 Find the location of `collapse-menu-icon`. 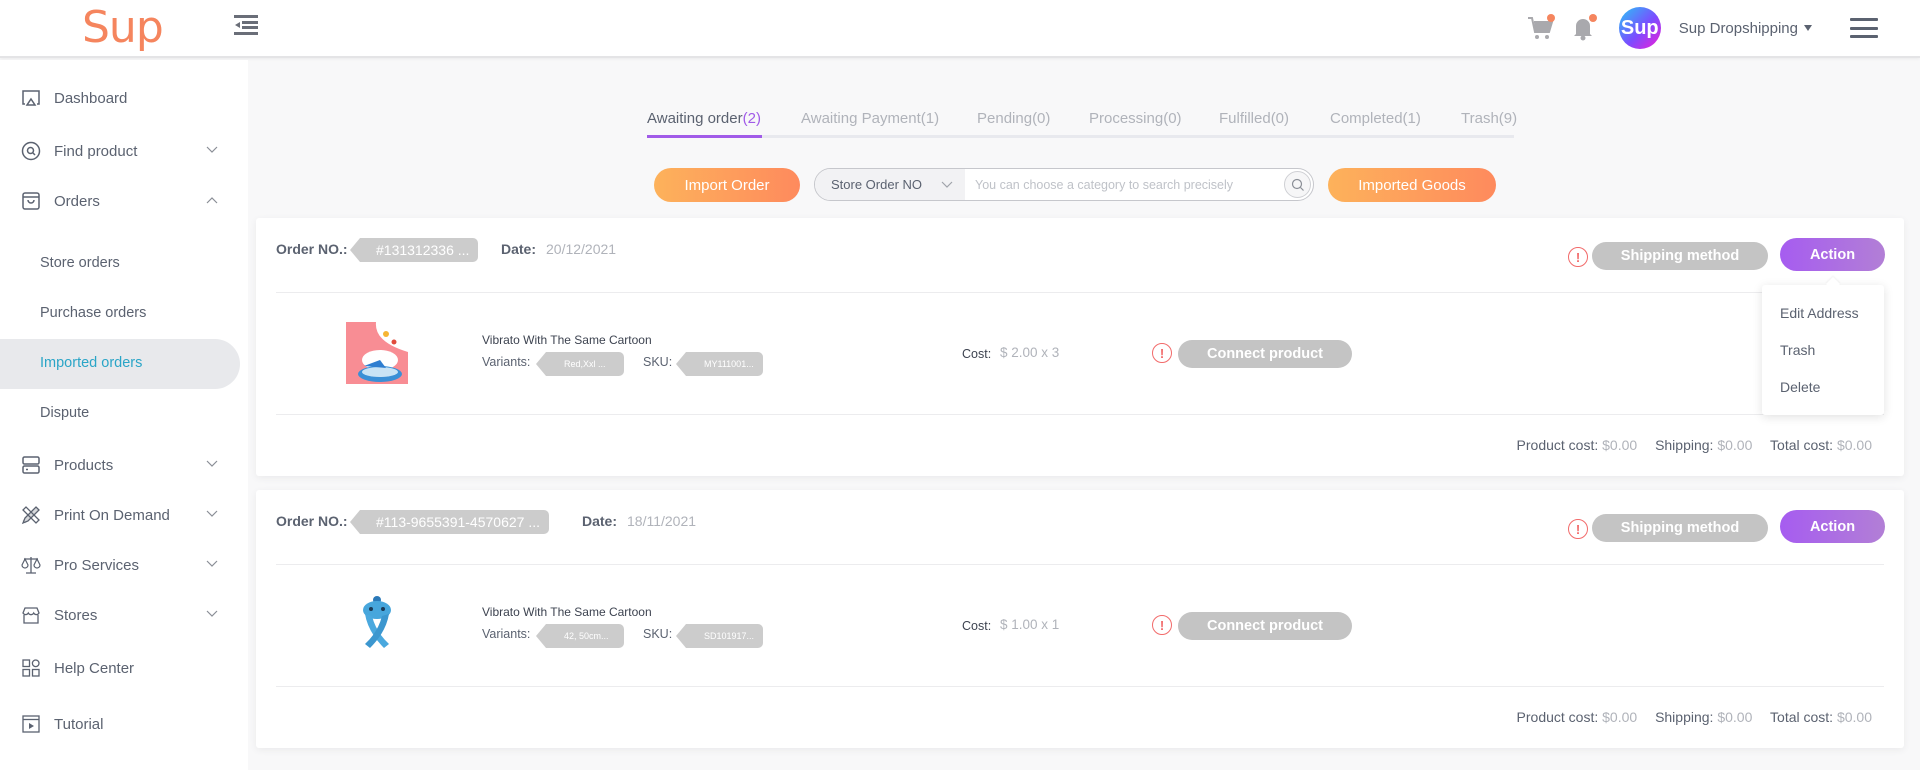

collapse-menu-icon is located at coordinates (246, 25).